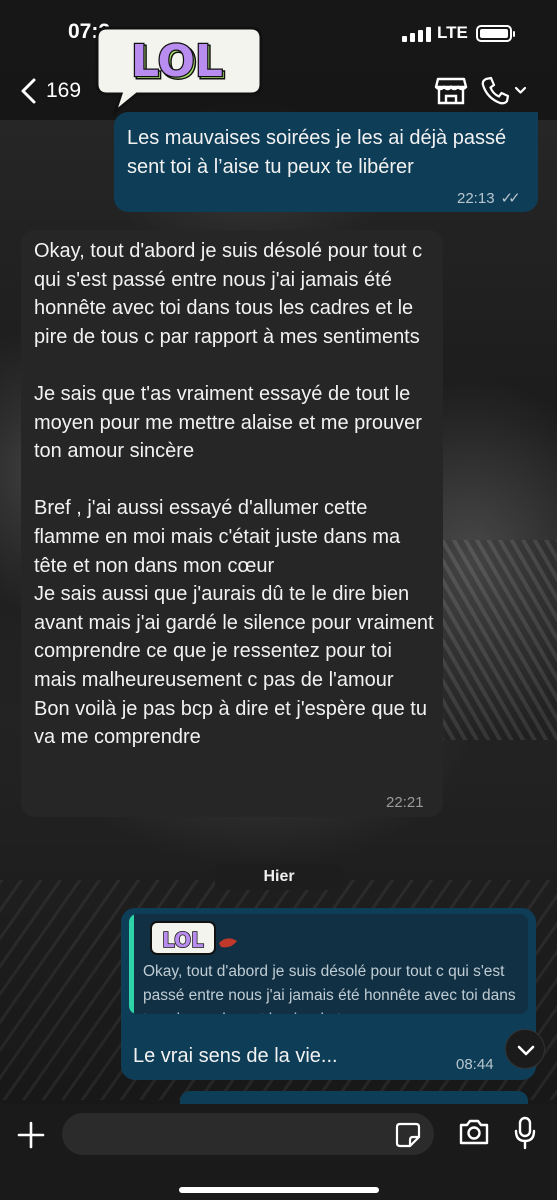 This screenshot has height=1200, width=557. Describe the element at coordinates (408, 1135) in the screenshot. I see `sticker-icon` at that location.